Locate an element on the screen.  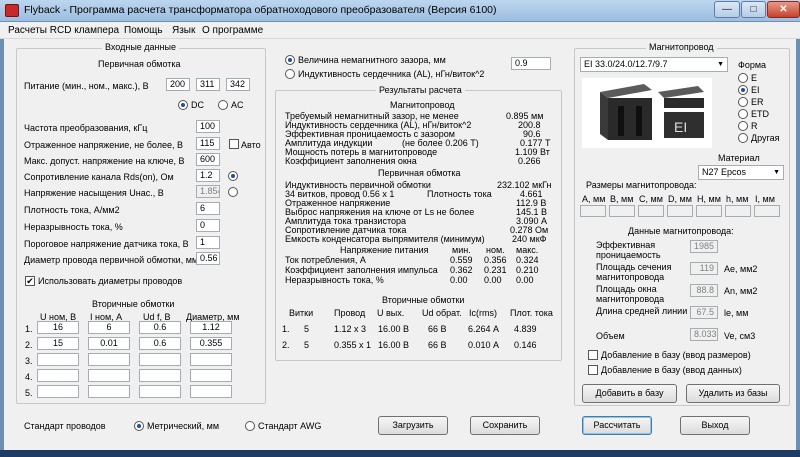
auto-checkbox is located at coordinates (234, 144).